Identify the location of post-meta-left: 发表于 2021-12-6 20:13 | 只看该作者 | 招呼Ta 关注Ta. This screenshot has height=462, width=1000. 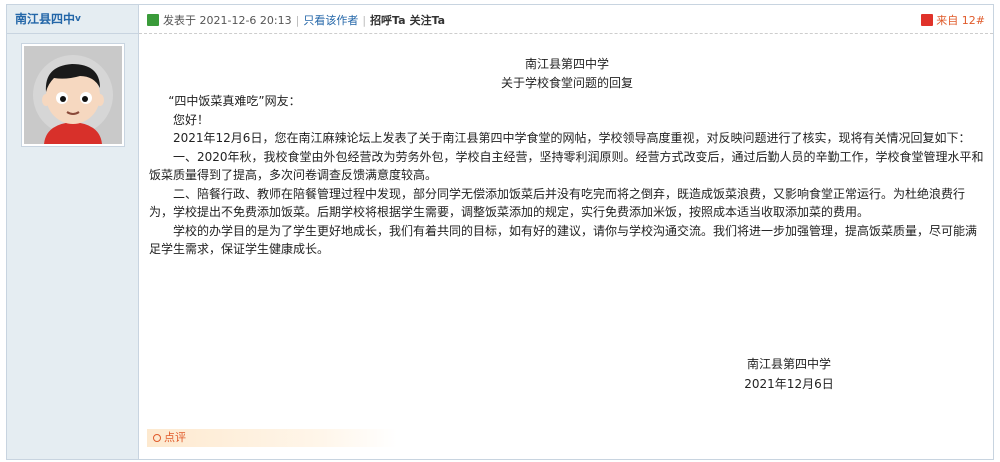
(298, 20).